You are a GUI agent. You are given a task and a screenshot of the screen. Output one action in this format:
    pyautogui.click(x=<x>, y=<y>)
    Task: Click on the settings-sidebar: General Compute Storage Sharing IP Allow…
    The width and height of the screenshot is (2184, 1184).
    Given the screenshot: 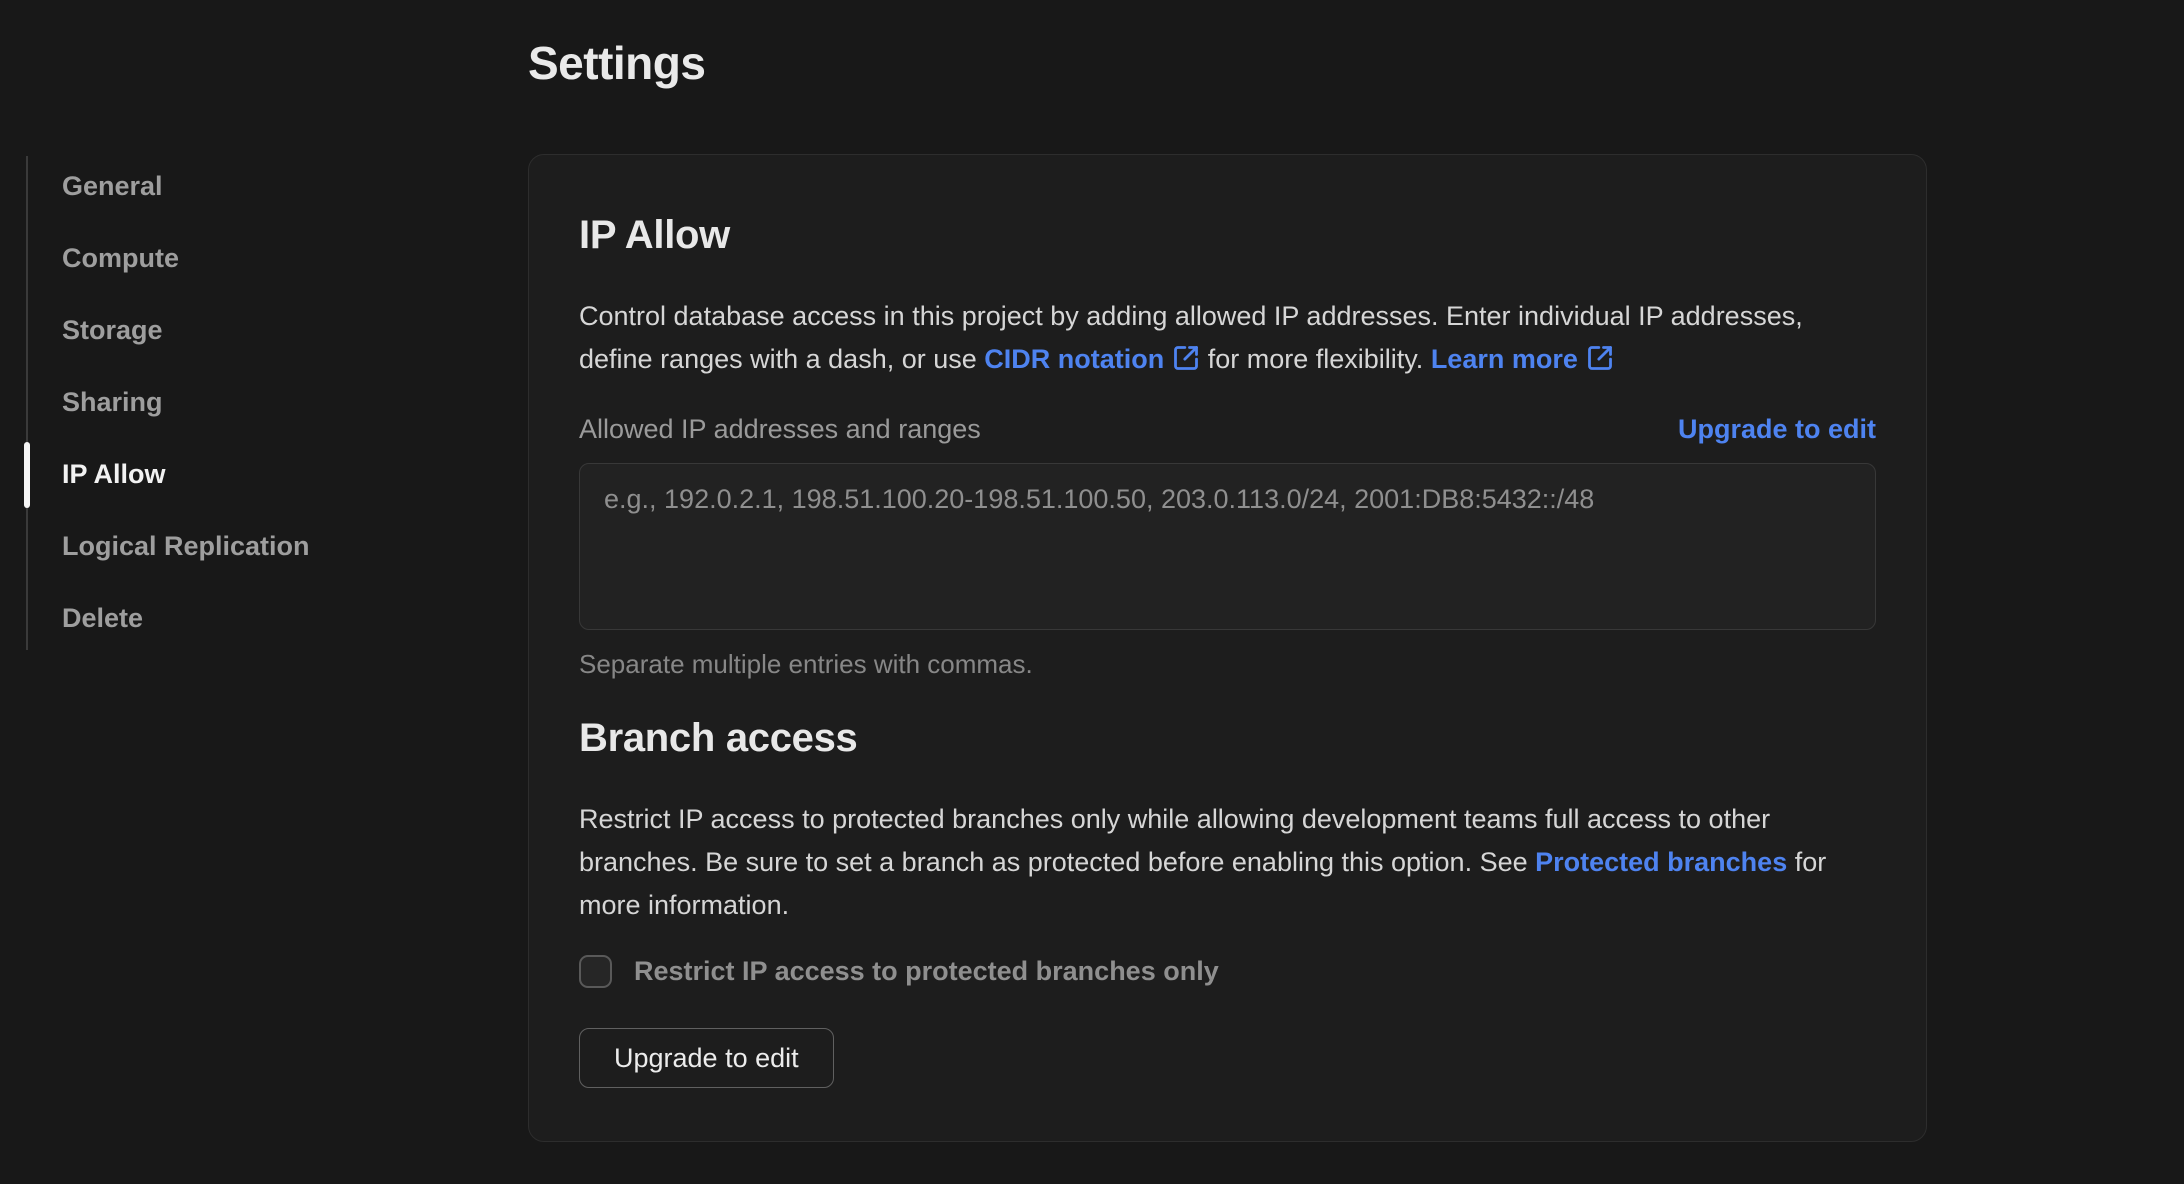 What is the action you would take?
    pyautogui.click(x=235, y=414)
    